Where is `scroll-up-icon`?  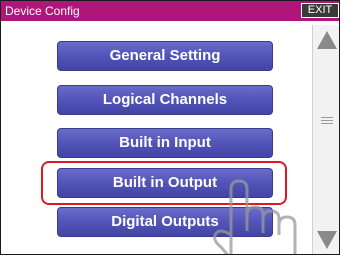
scroll-up-icon is located at coordinates (327, 40).